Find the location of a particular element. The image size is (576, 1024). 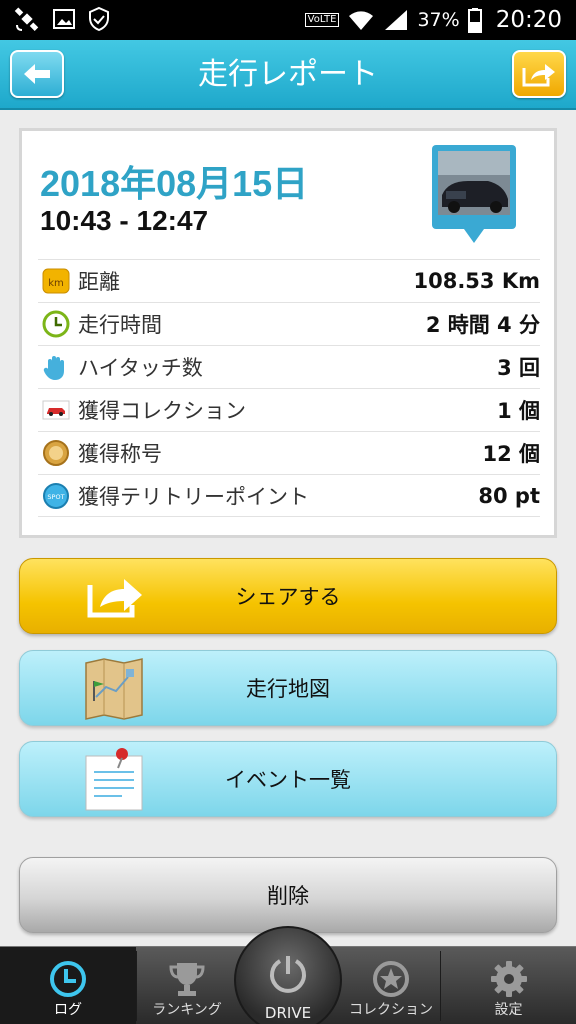

battery-percent: 37% is located at coordinates (438, 20).